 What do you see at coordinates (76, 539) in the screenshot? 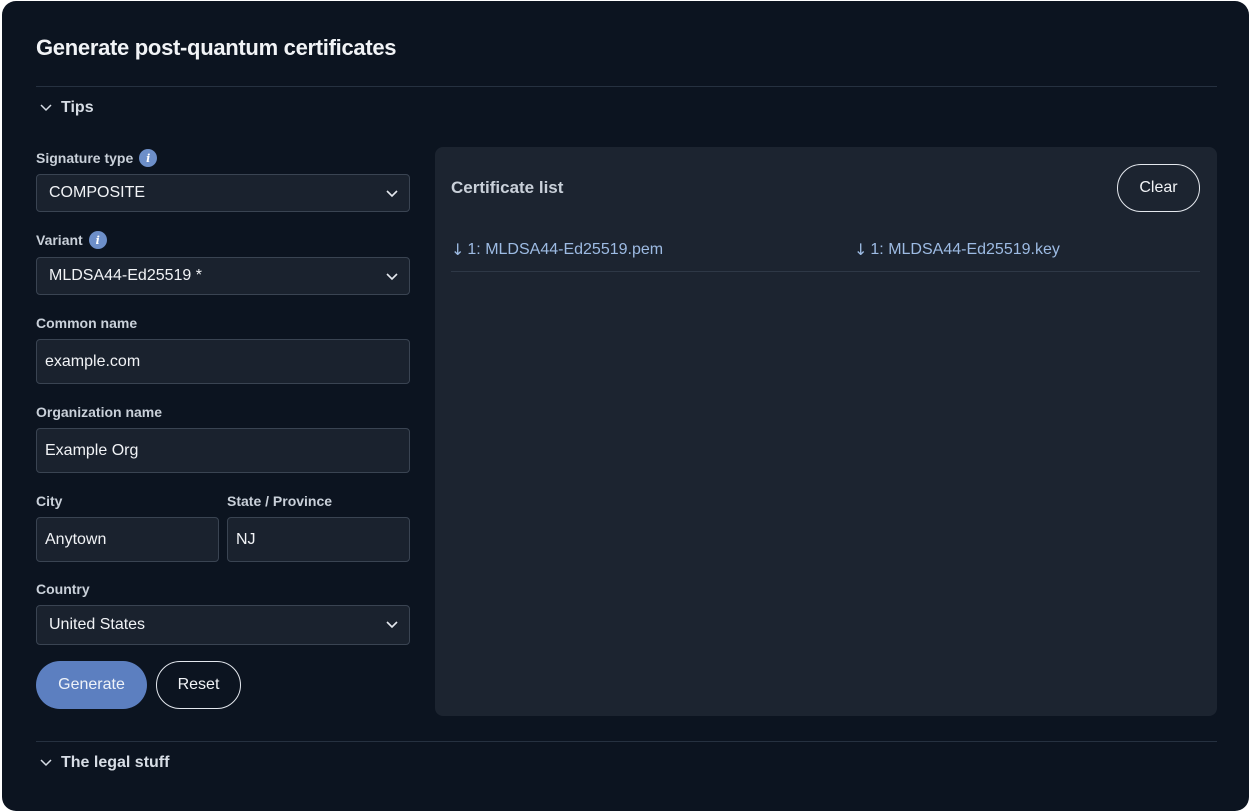
I see `city-value: Anytown` at bounding box center [76, 539].